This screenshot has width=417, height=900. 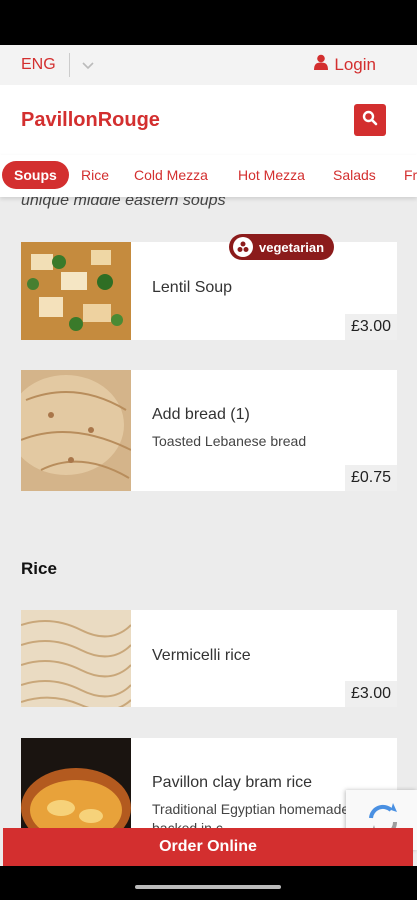 What do you see at coordinates (354, 175) in the screenshot?
I see `tab-salads: Salads` at bounding box center [354, 175].